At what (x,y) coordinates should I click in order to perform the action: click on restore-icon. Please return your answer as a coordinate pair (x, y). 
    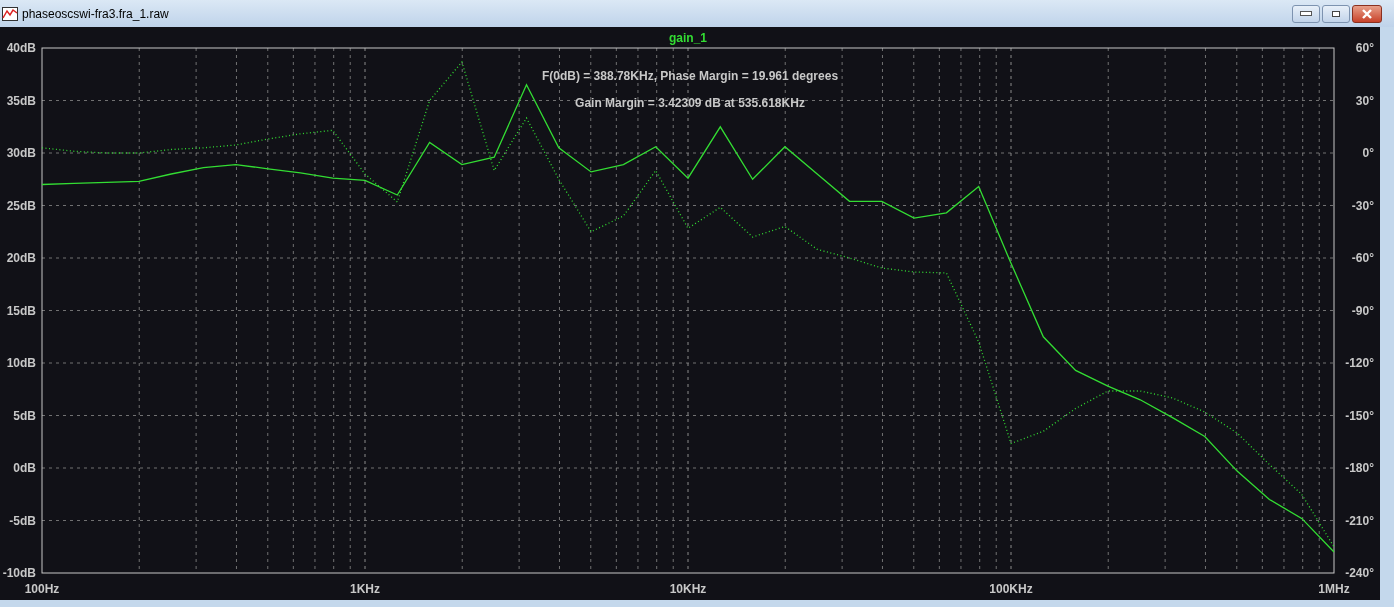
    Looking at the image, I should click on (1336, 13).